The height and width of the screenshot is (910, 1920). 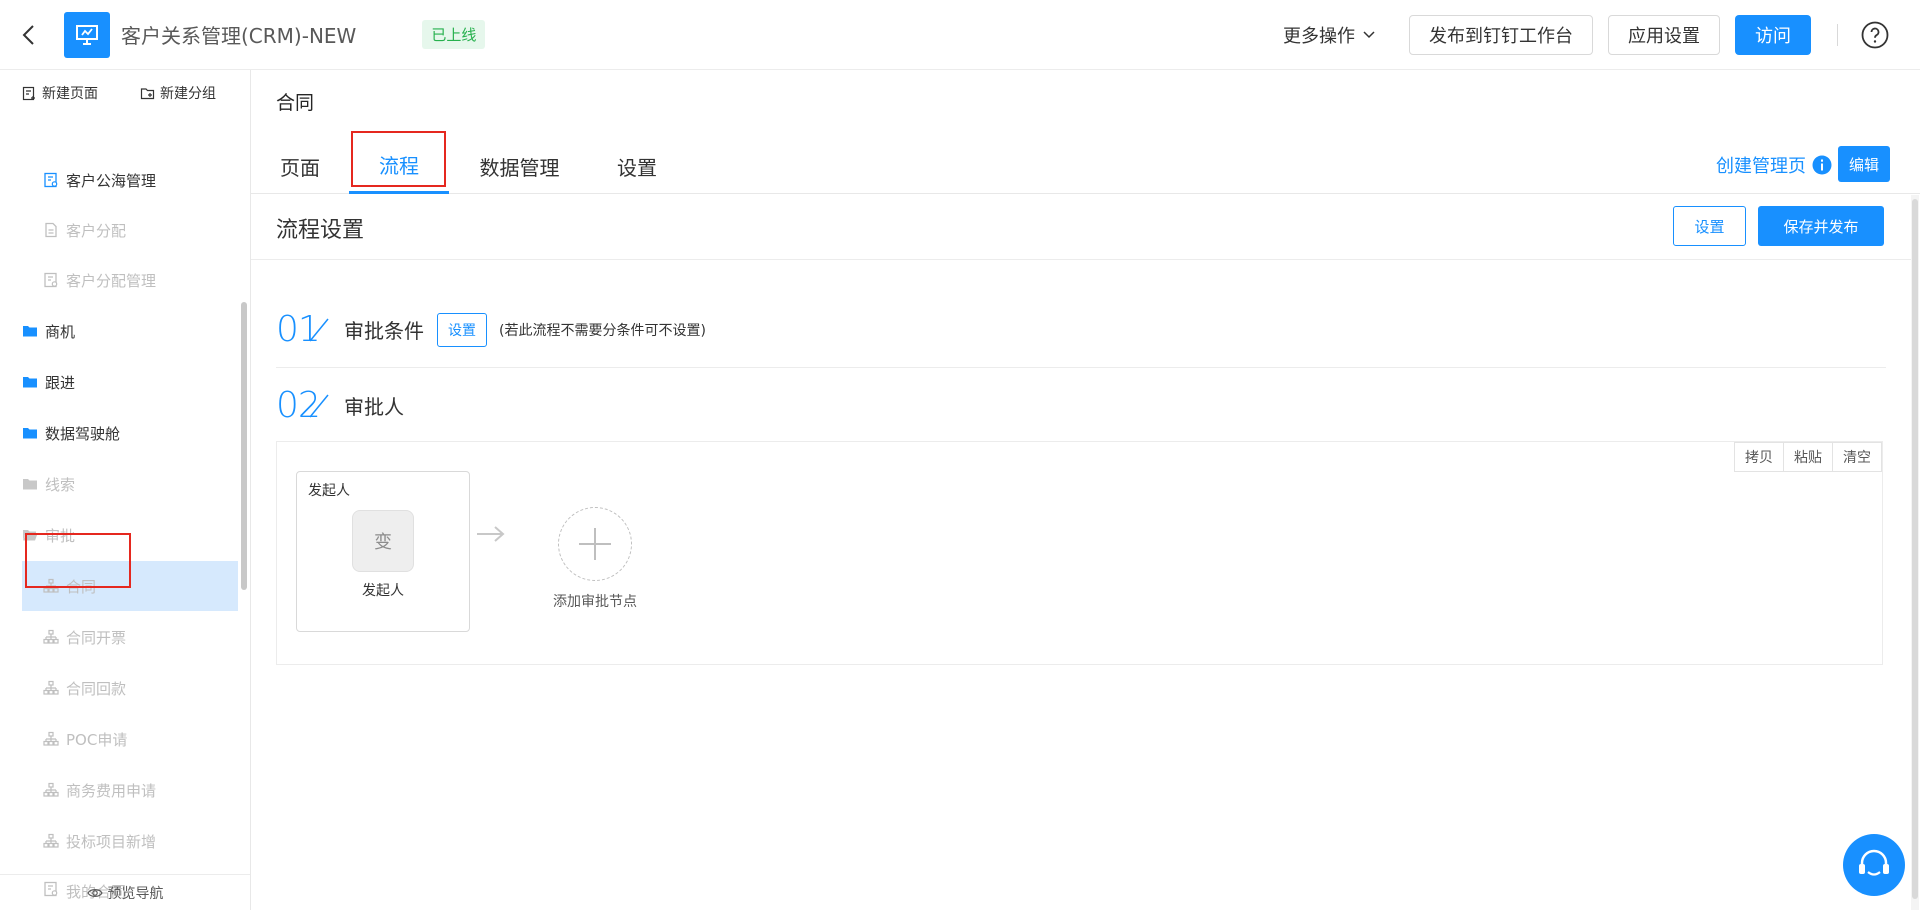 I want to click on step-number-1: 01, so click(x=308, y=329).